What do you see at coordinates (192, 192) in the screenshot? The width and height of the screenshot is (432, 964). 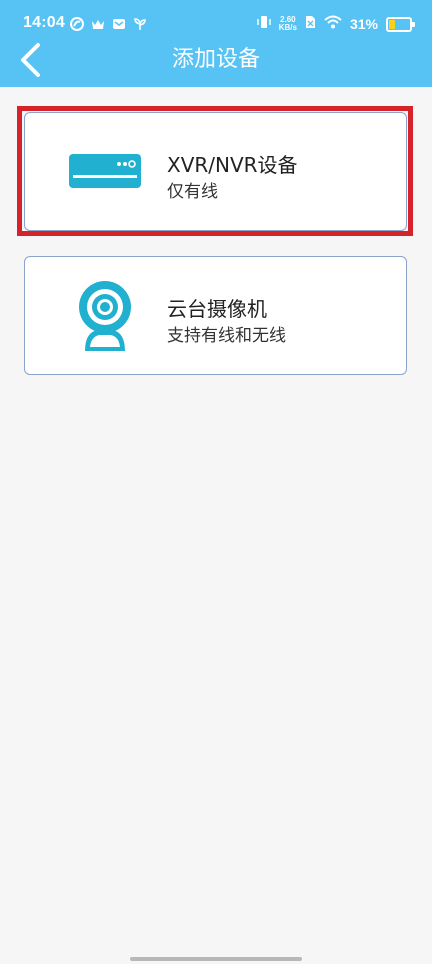 I see `device-subtitle: 仅有线` at bounding box center [192, 192].